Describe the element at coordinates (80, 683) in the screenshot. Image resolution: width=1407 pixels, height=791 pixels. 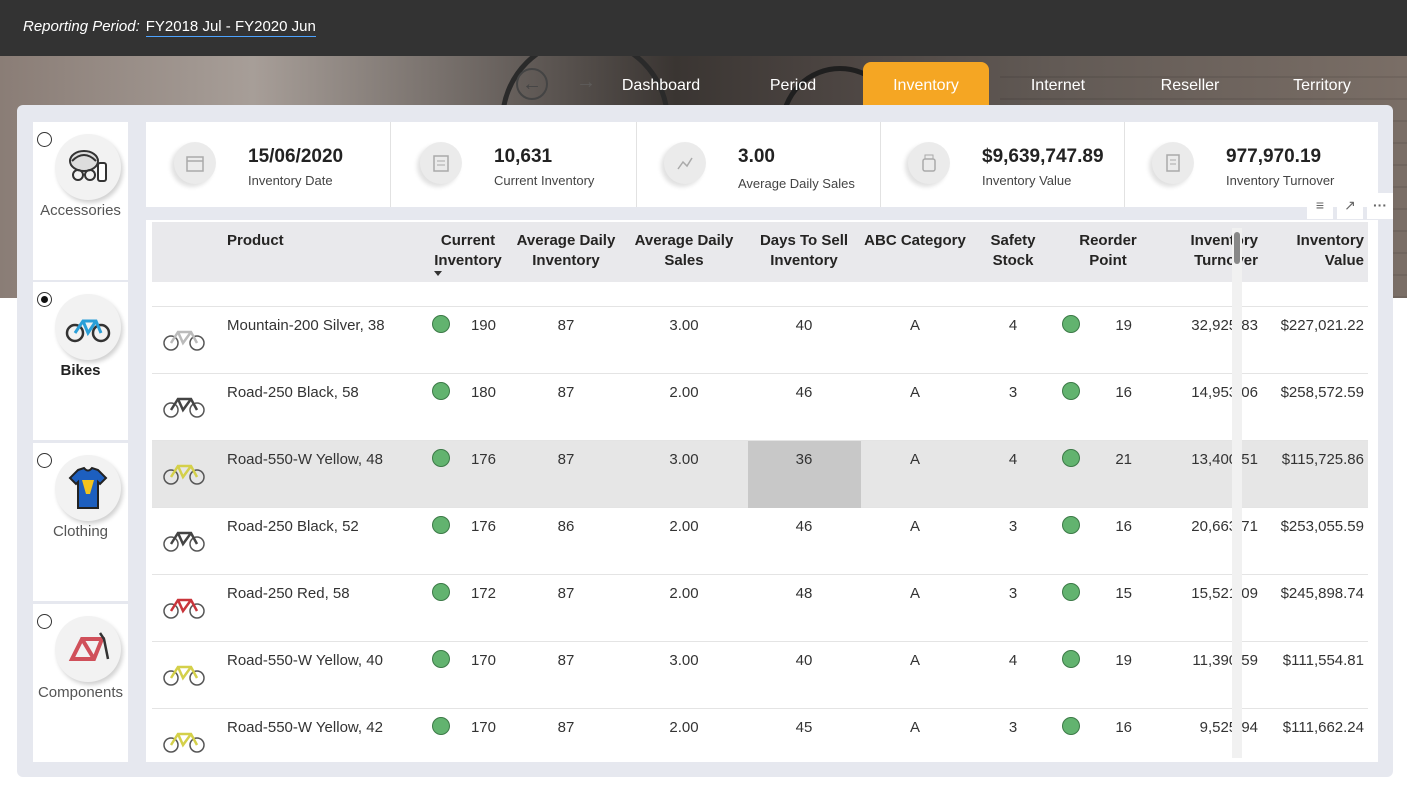
I see `category-components: Components` at that location.